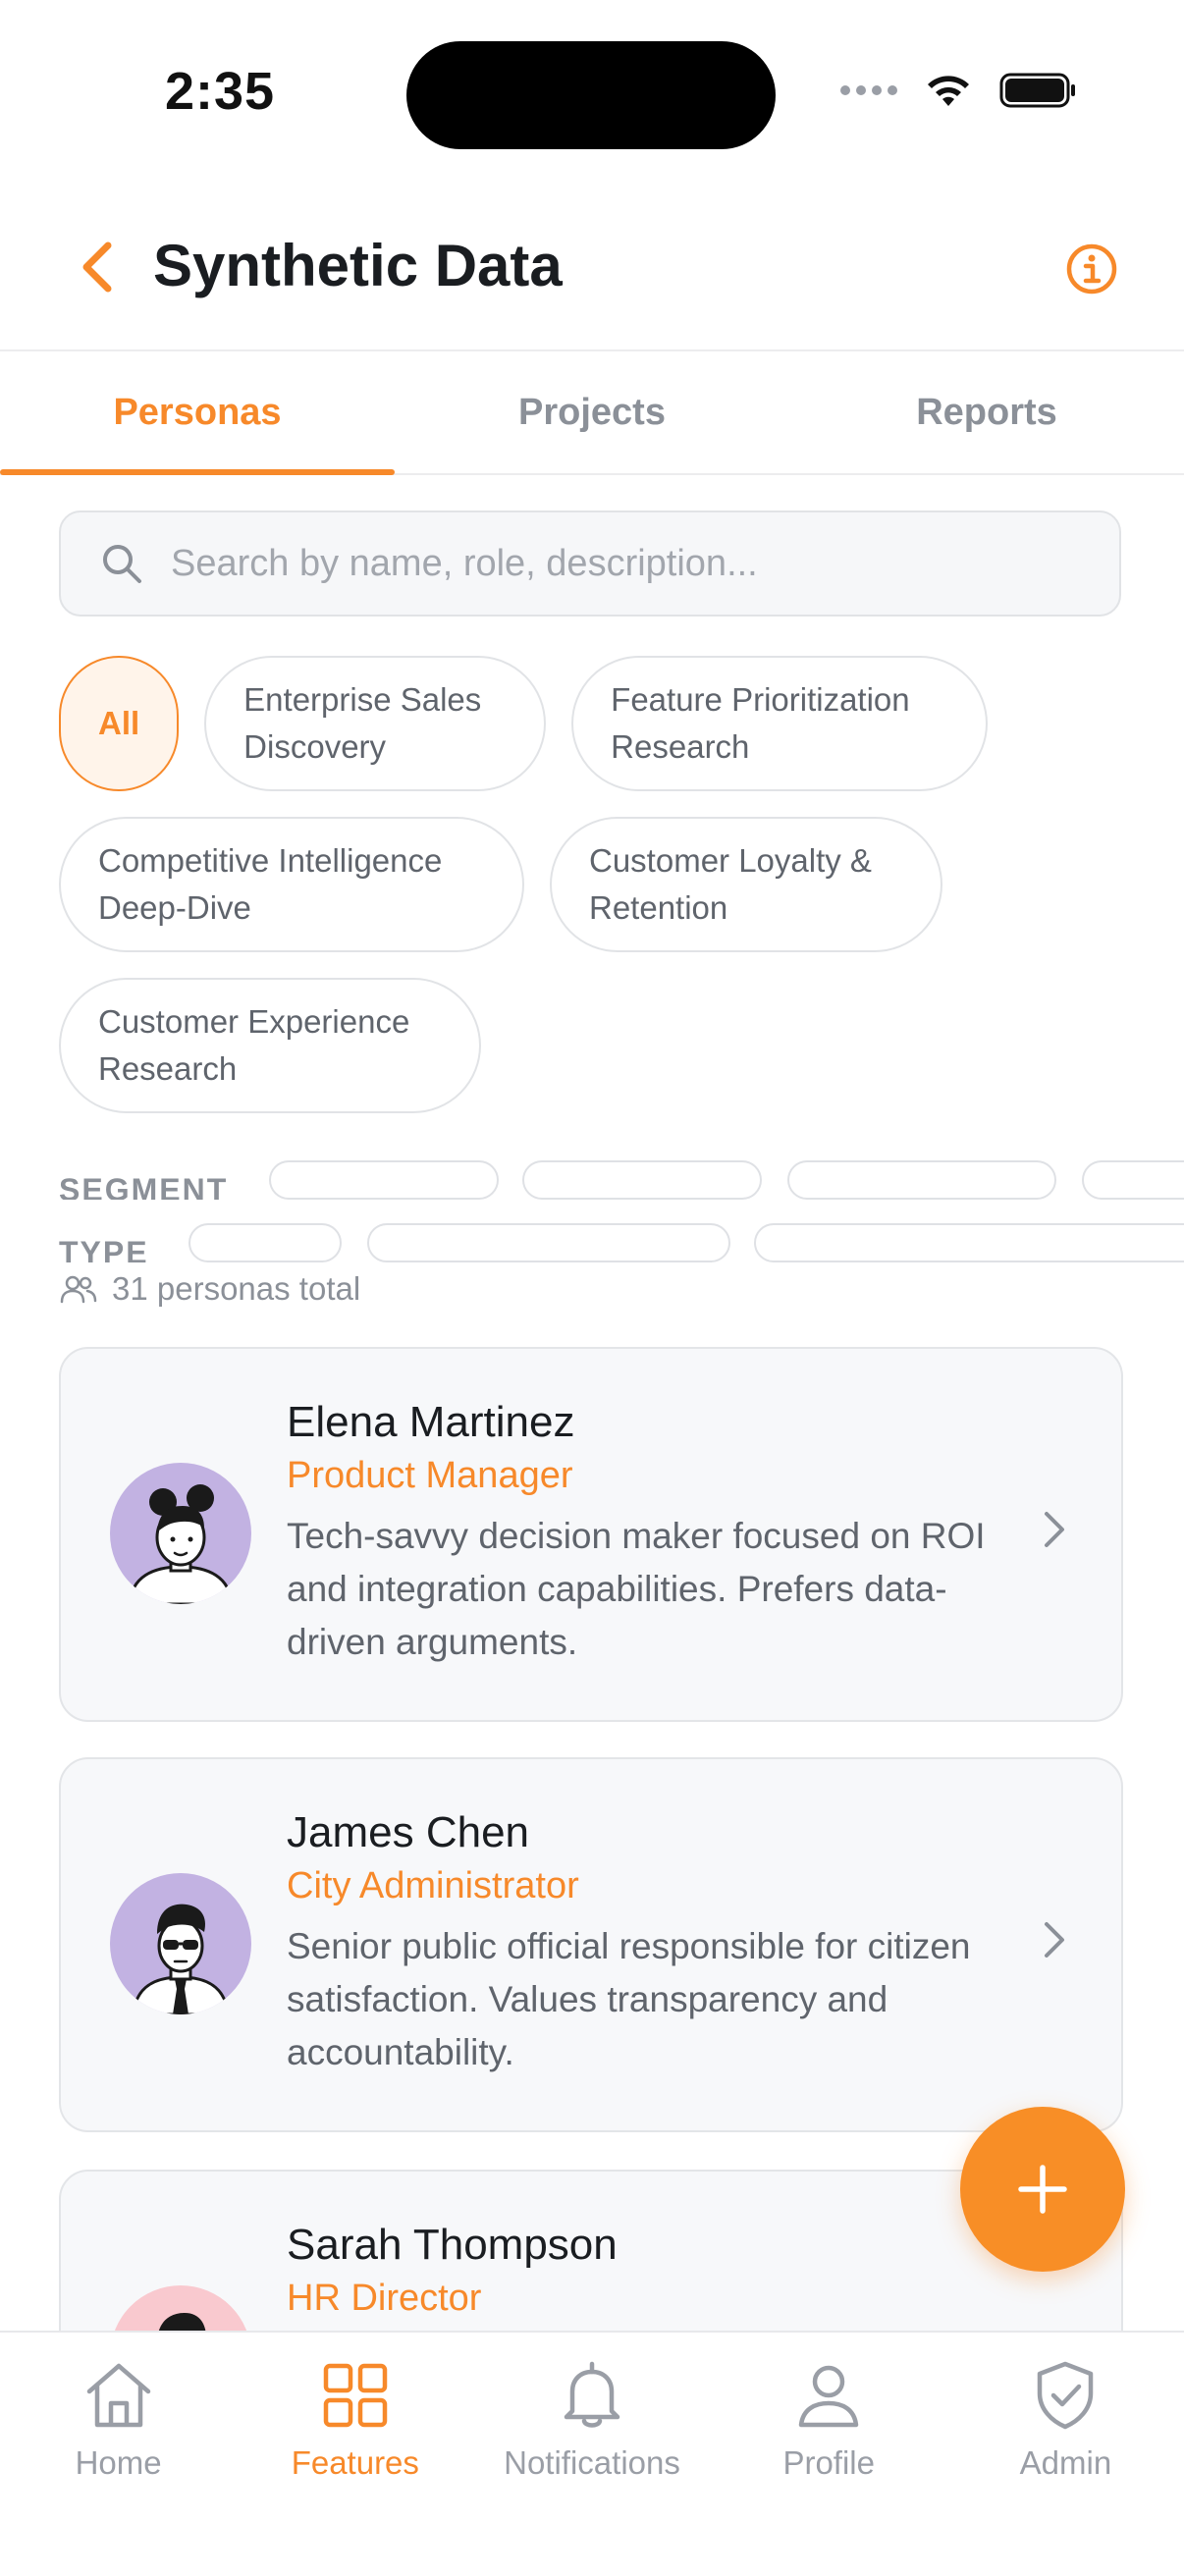 The height and width of the screenshot is (2576, 1184). Describe the element at coordinates (592, 2394) in the screenshot. I see `bell-icon` at that location.